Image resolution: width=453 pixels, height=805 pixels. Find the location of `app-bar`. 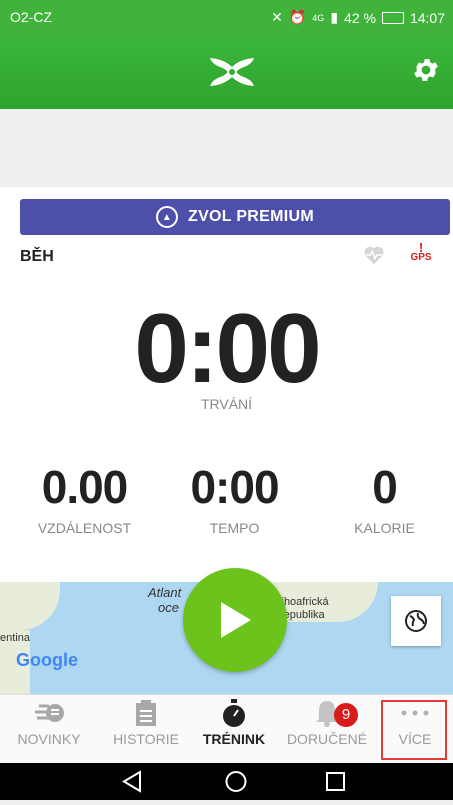

app-bar is located at coordinates (226, 71).